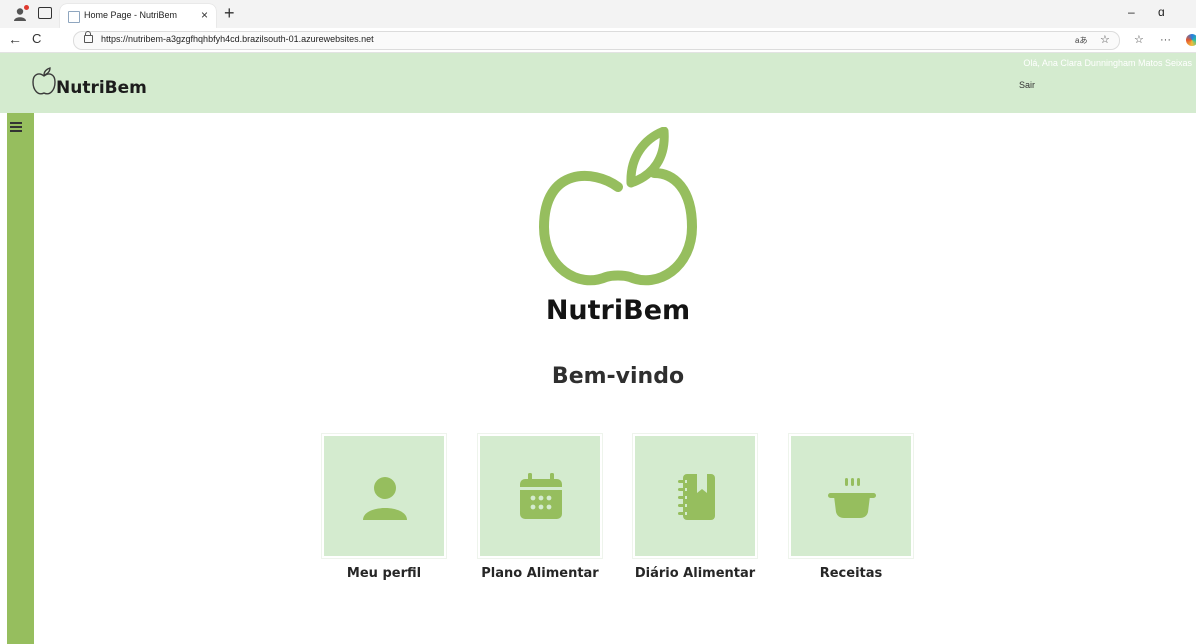  I want to click on card-label-diario-alimentar: Diário Alimentar, so click(695, 573).